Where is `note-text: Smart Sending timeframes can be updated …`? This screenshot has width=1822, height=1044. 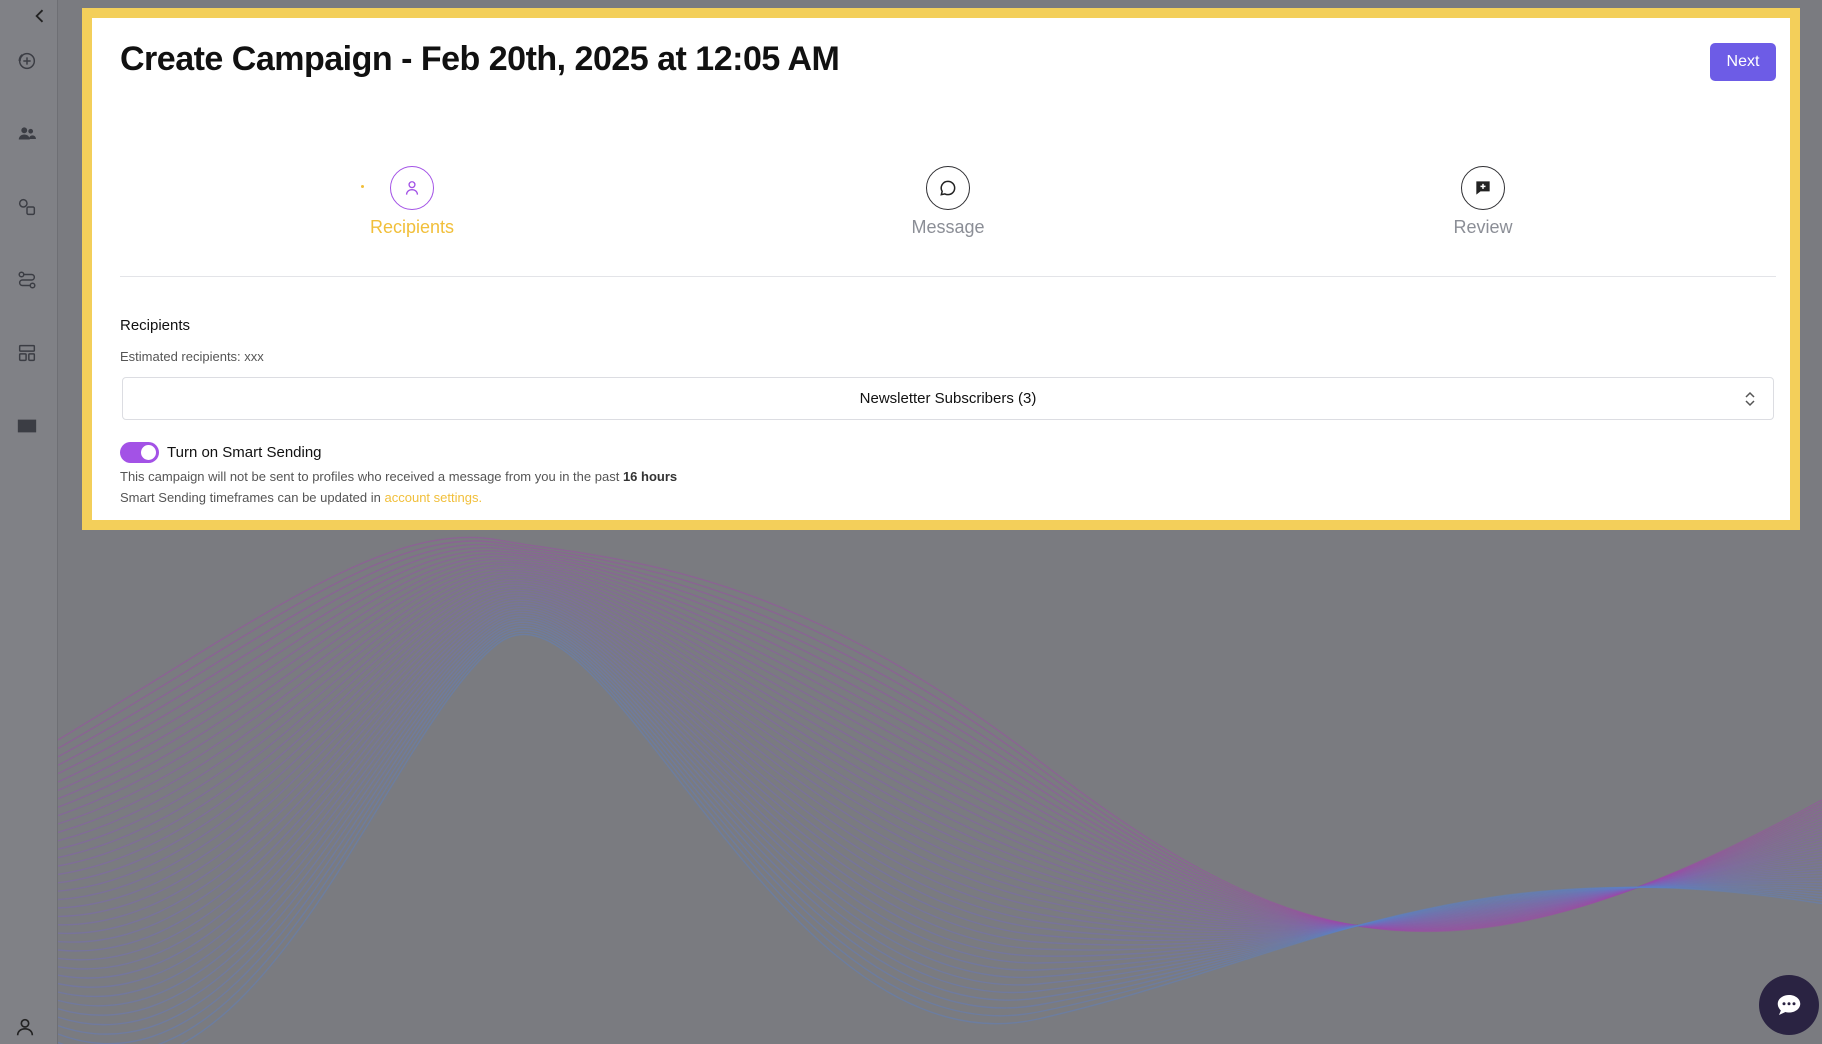 note-text: Smart Sending timeframes can be updated … is located at coordinates (250, 497).